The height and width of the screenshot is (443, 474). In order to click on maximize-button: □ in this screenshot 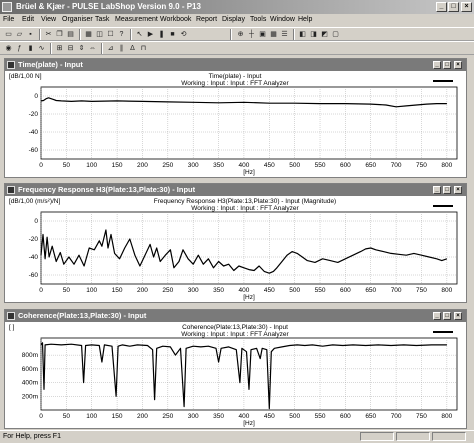, I will do `click(453, 7)`.